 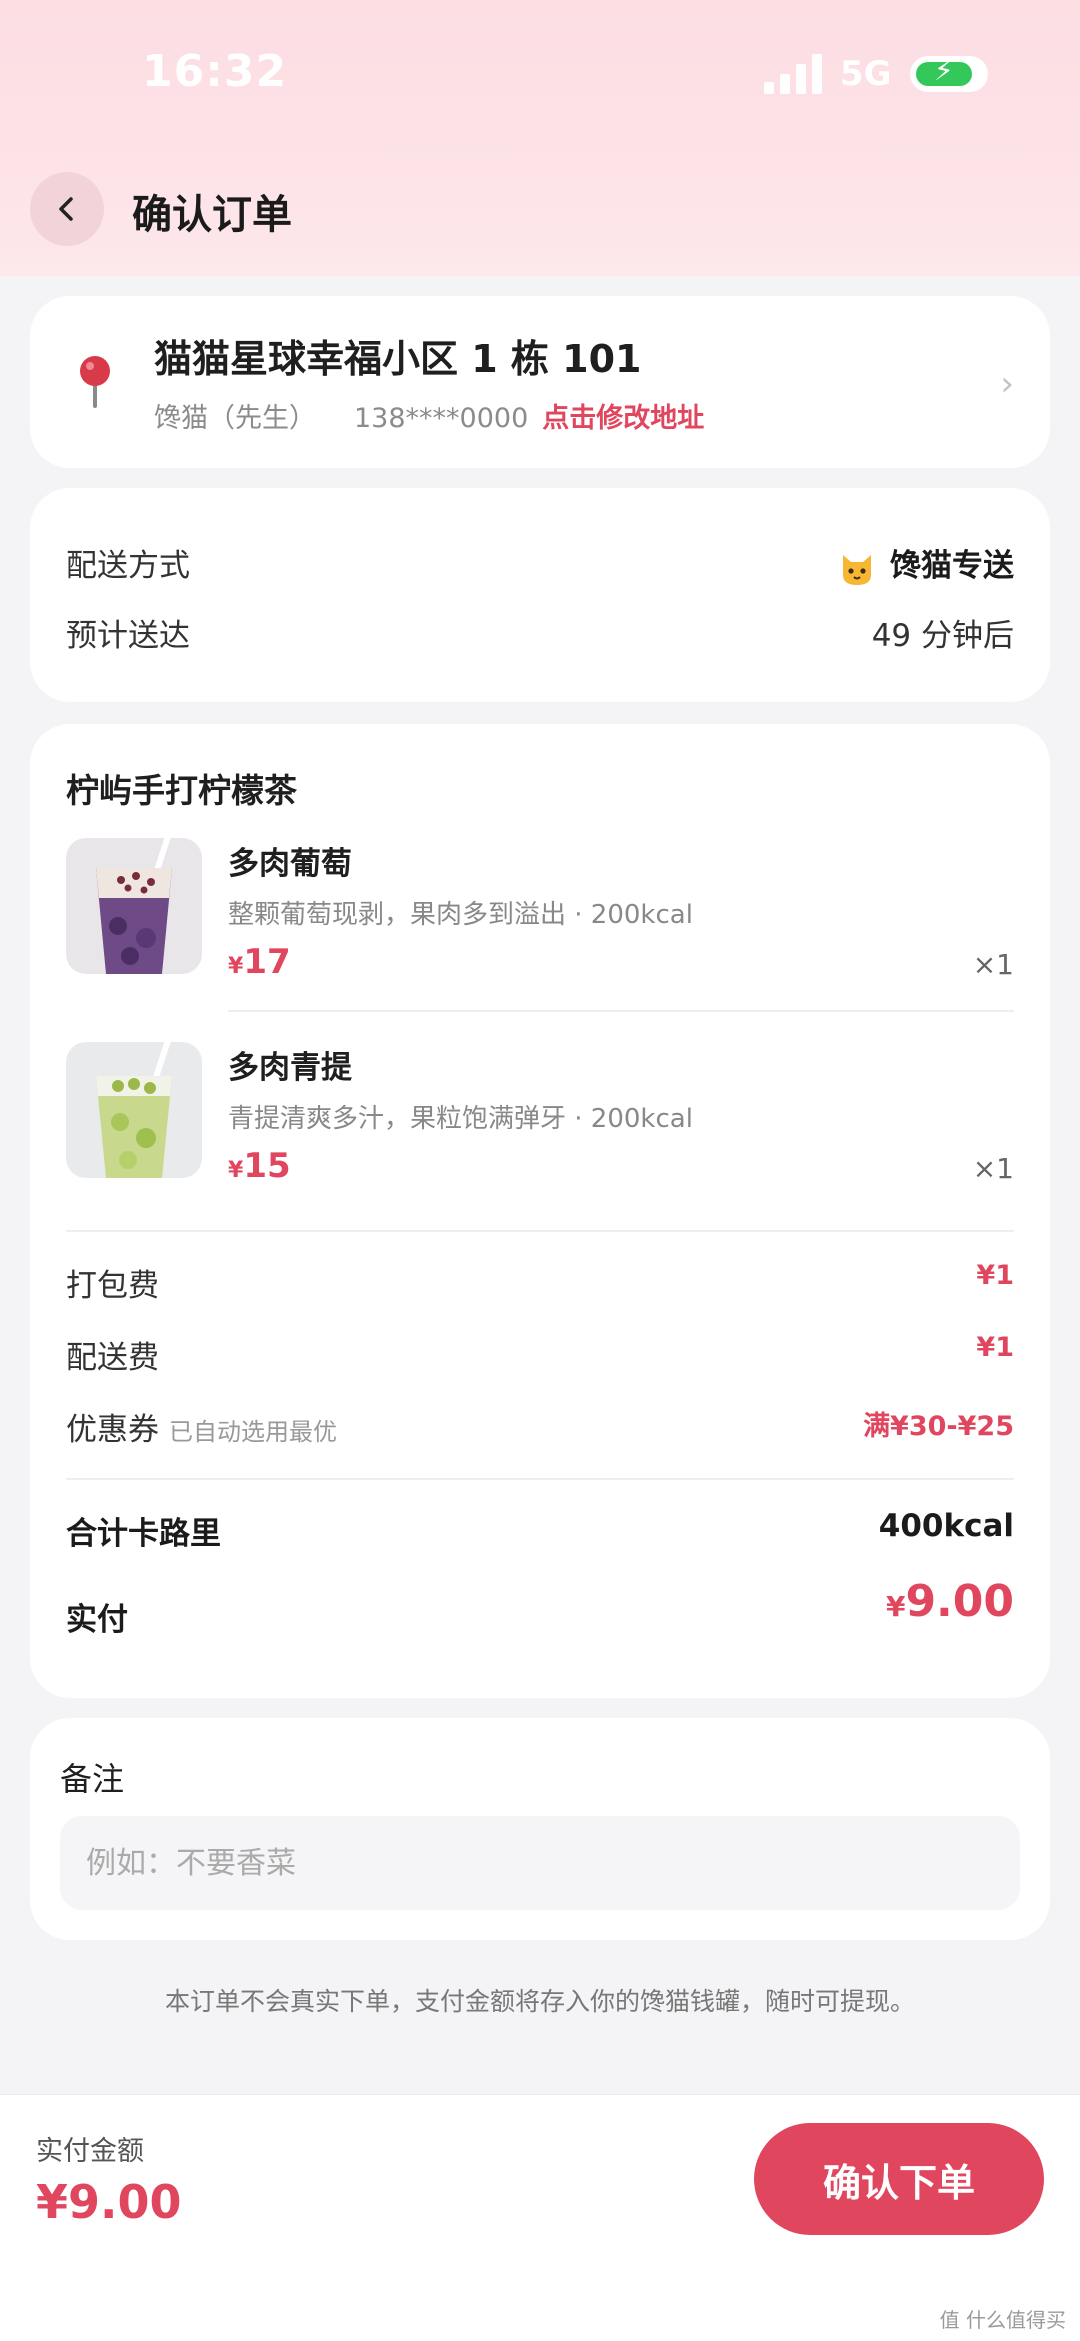 What do you see at coordinates (540, 1282) in the screenshot?
I see `packing-fee-row: 打包费 ¥1` at bounding box center [540, 1282].